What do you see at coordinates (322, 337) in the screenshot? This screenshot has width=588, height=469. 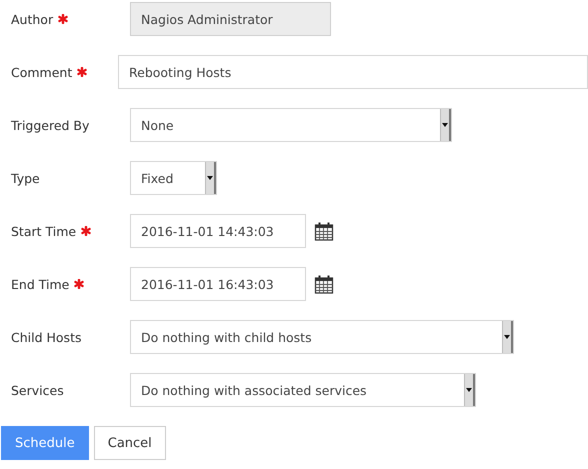 I see `dropdown: Do nothing with child hosts` at bounding box center [322, 337].